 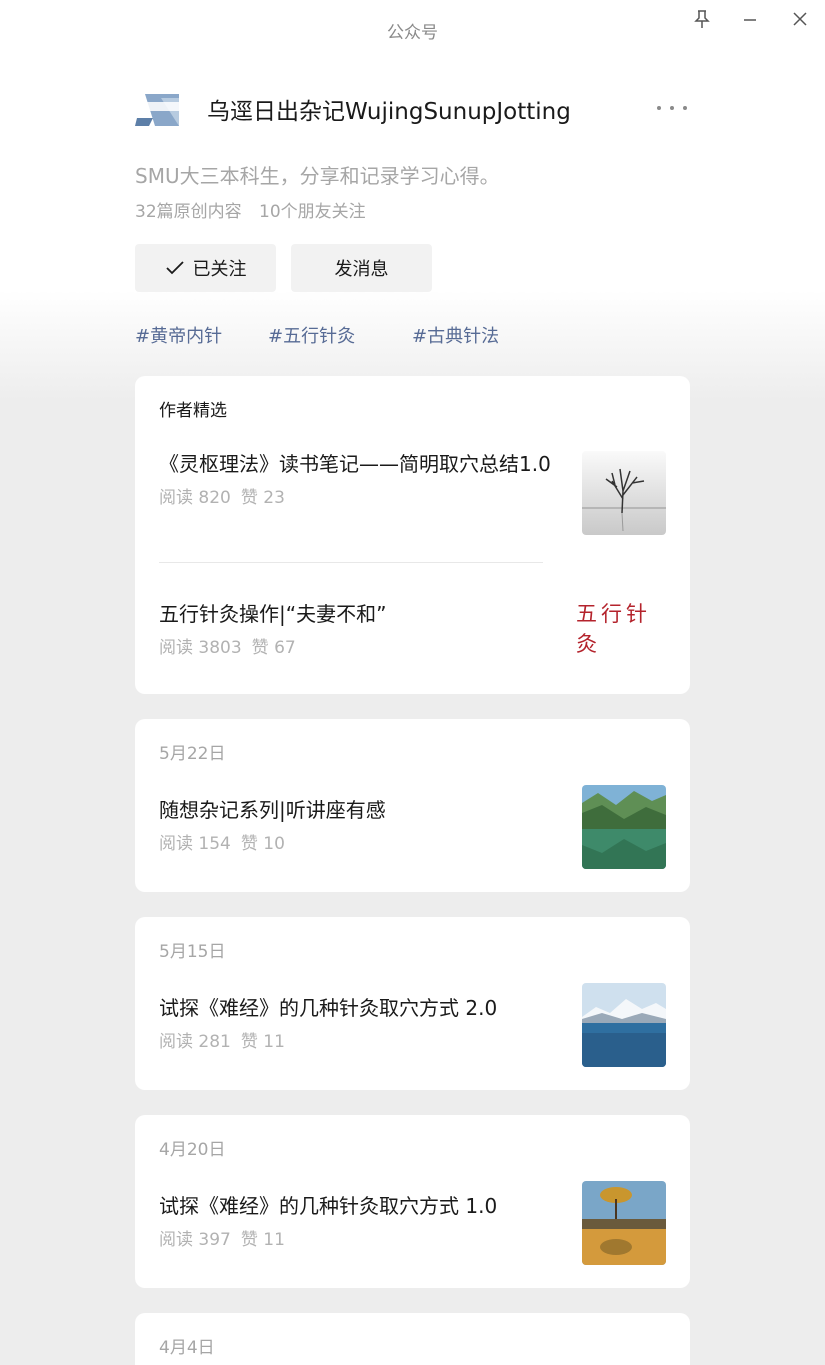 I want to click on divider, so click(x=351, y=562).